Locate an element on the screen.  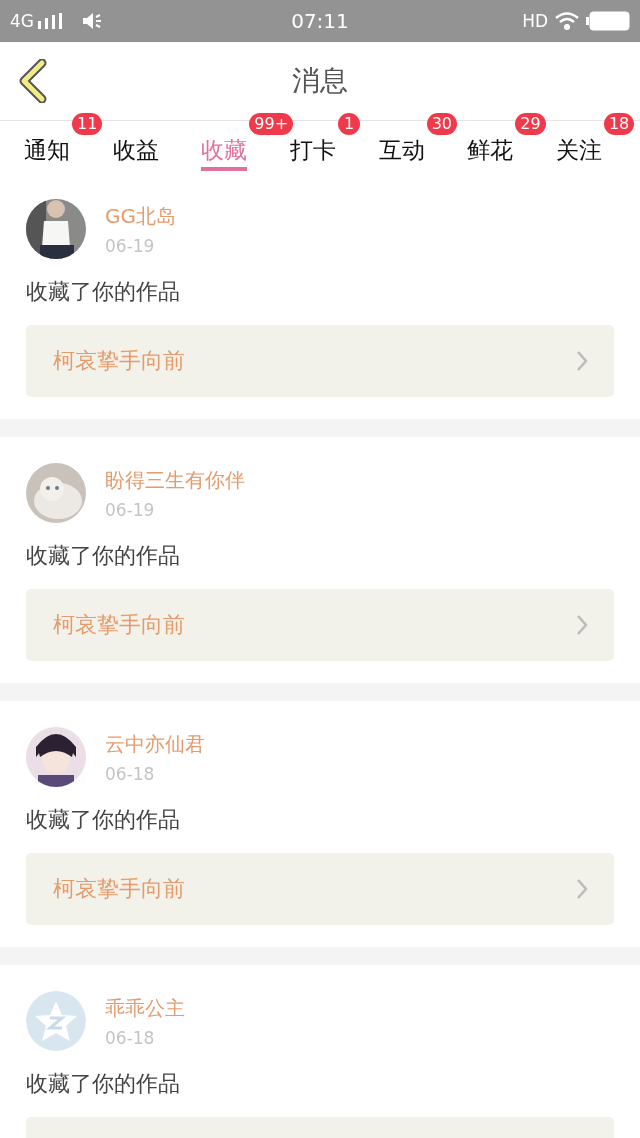
count-badge: 11 is located at coordinates (87, 124).